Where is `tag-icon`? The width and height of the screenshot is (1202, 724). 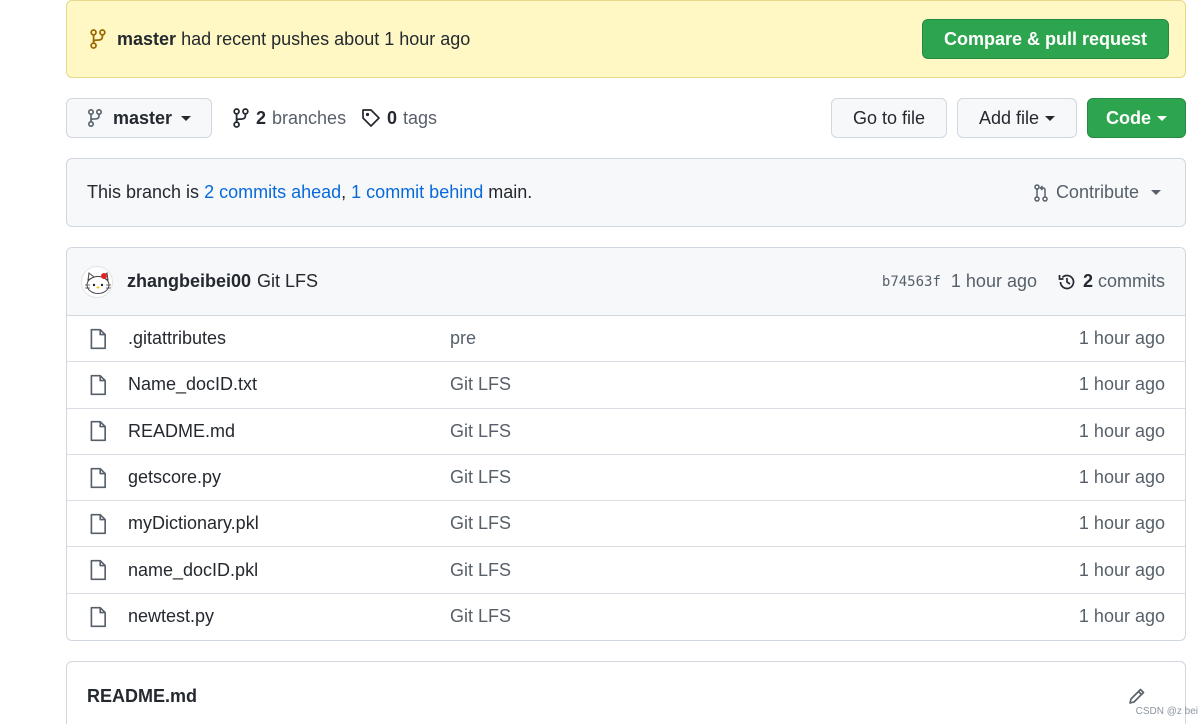 tag-icon is located at coordinates (371, 118).